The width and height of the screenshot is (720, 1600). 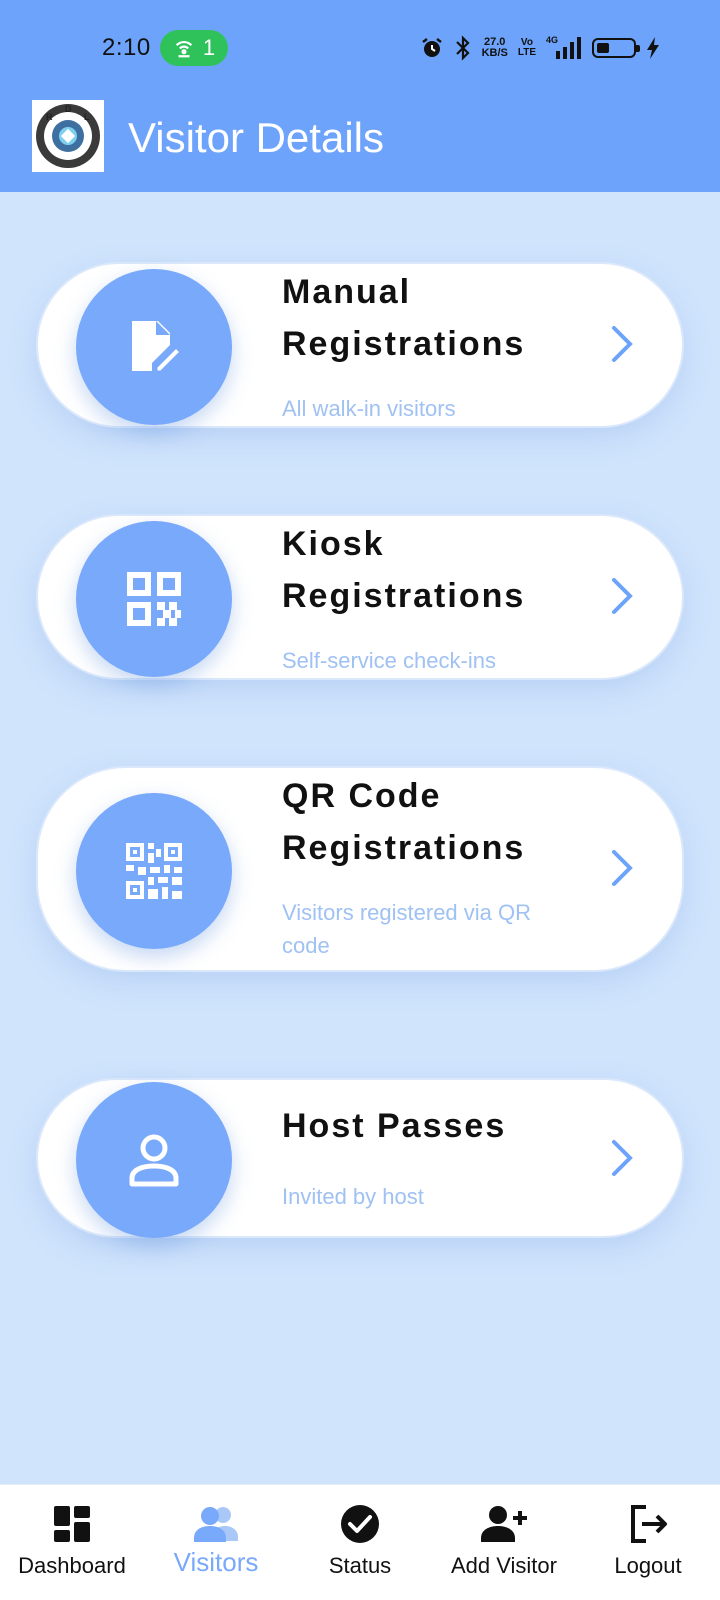 What do you see at coordinates (431, 47) in the screenshot?
I see `alarm-icon` at bounding box center [431, 47].